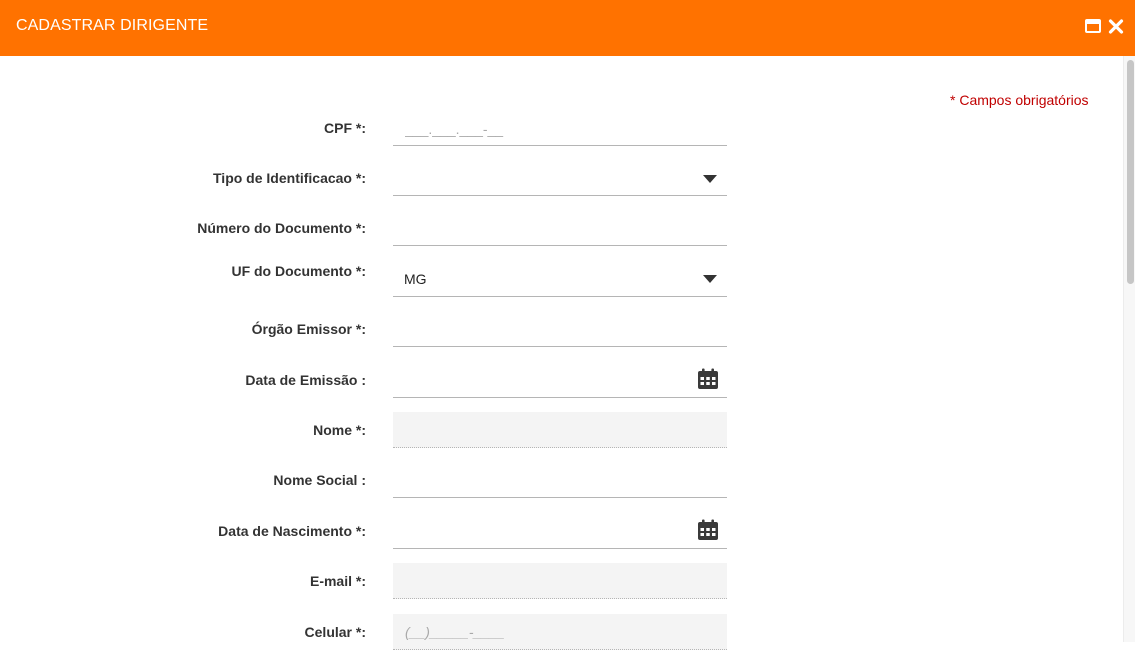  I want to click on email-input, so click(560, 581).